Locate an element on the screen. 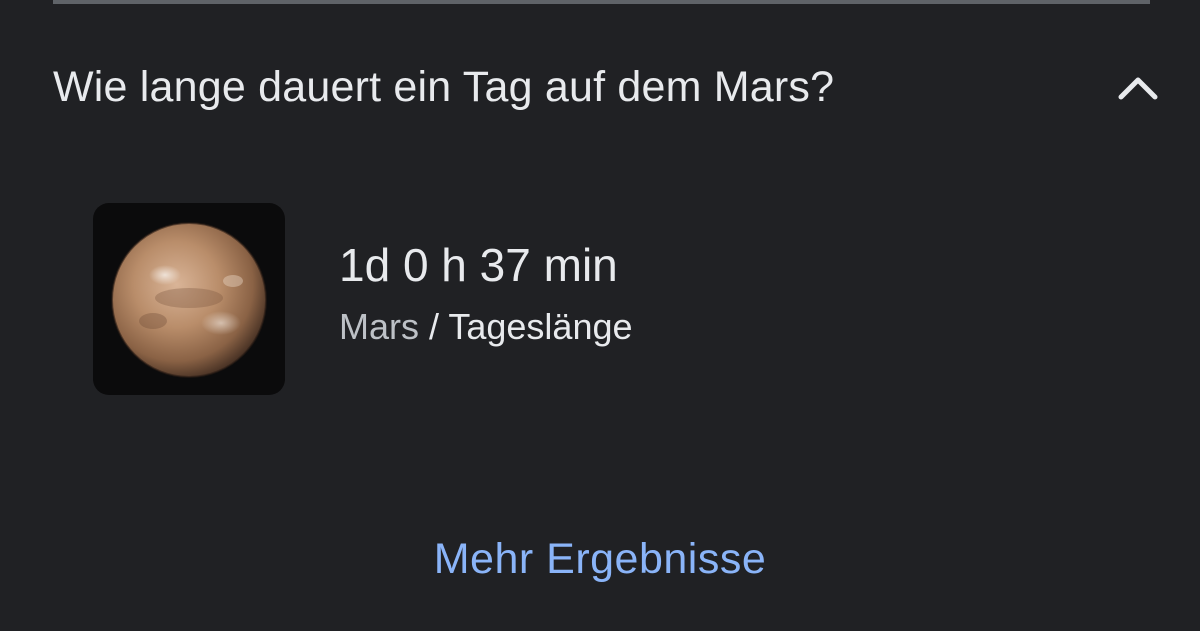 The width and height of the screenshot is (1200, 631). chevron-up-icon is located at coordinates (1138, 87).